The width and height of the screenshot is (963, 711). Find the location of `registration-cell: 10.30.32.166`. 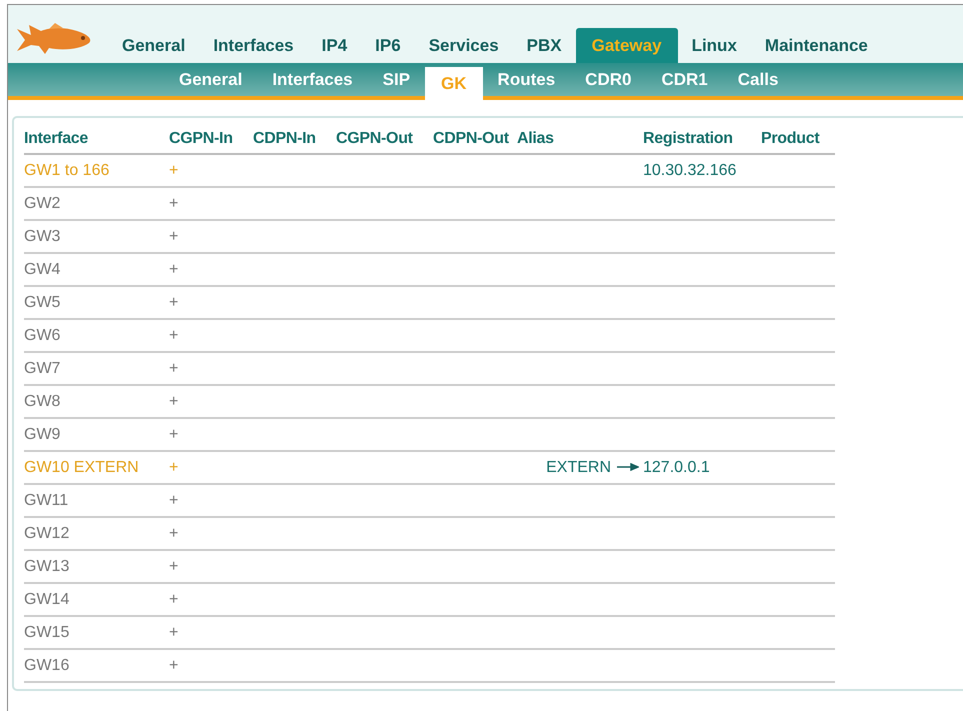

registration-cell: 10.30.32.166 is located at coordinates (689, 170).